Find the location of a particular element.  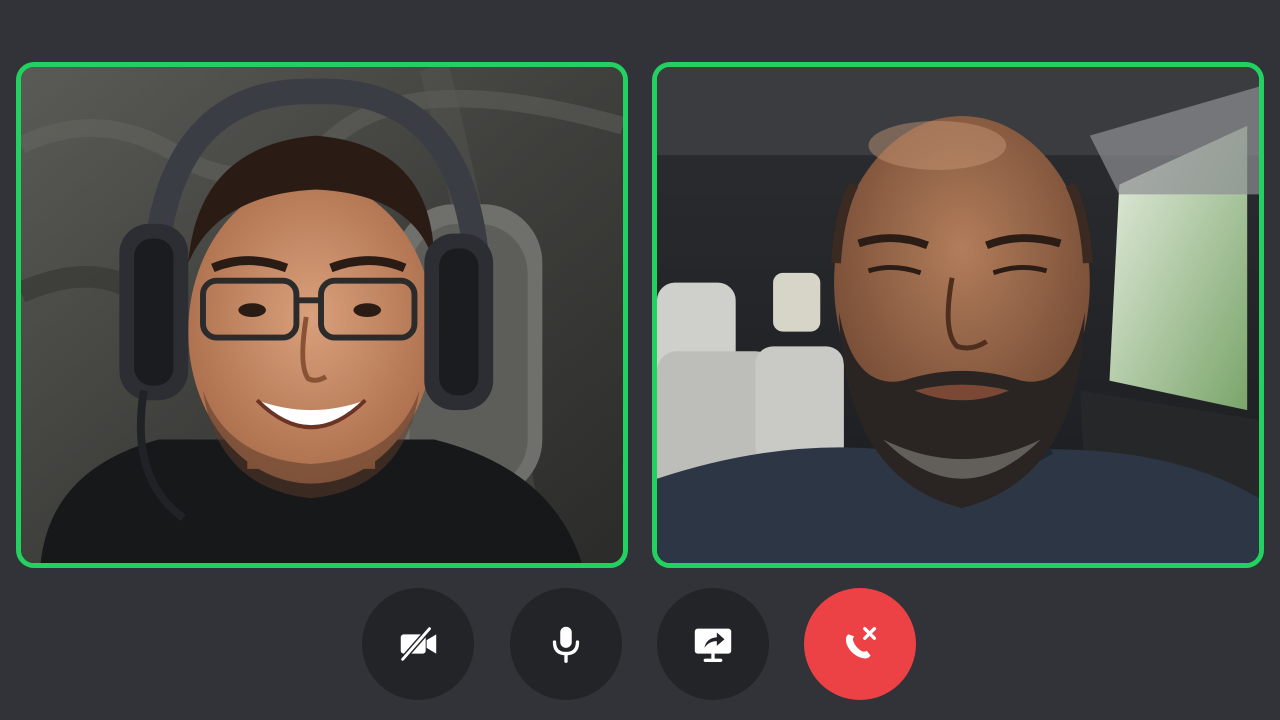

microphone-toggle-button is located at coordinates (566, 644).